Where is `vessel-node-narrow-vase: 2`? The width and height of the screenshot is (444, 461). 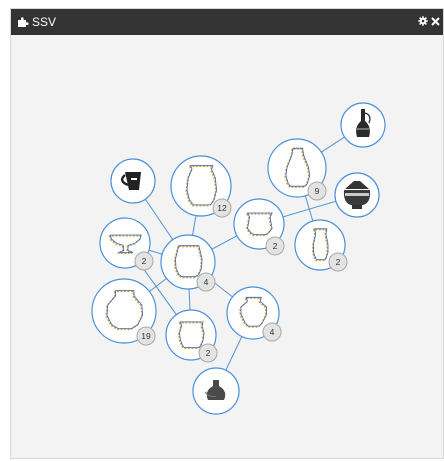 vessel-node-narrow-vase: 2 is located at coordinates (321, 245).